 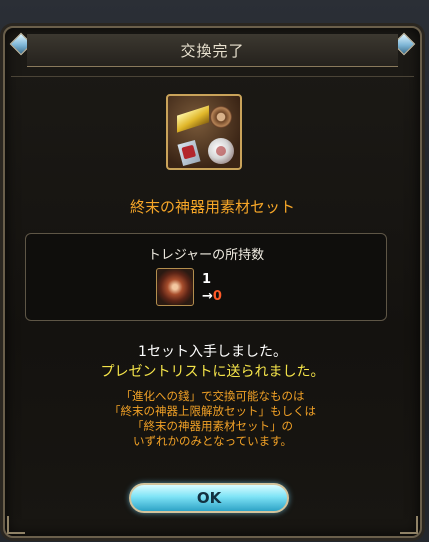 What do you see at coordinates (212, 396) in the screenshot?
I see `note-line: 「進化への錢」で交換可能なものは` at bounding box center [212, 396].